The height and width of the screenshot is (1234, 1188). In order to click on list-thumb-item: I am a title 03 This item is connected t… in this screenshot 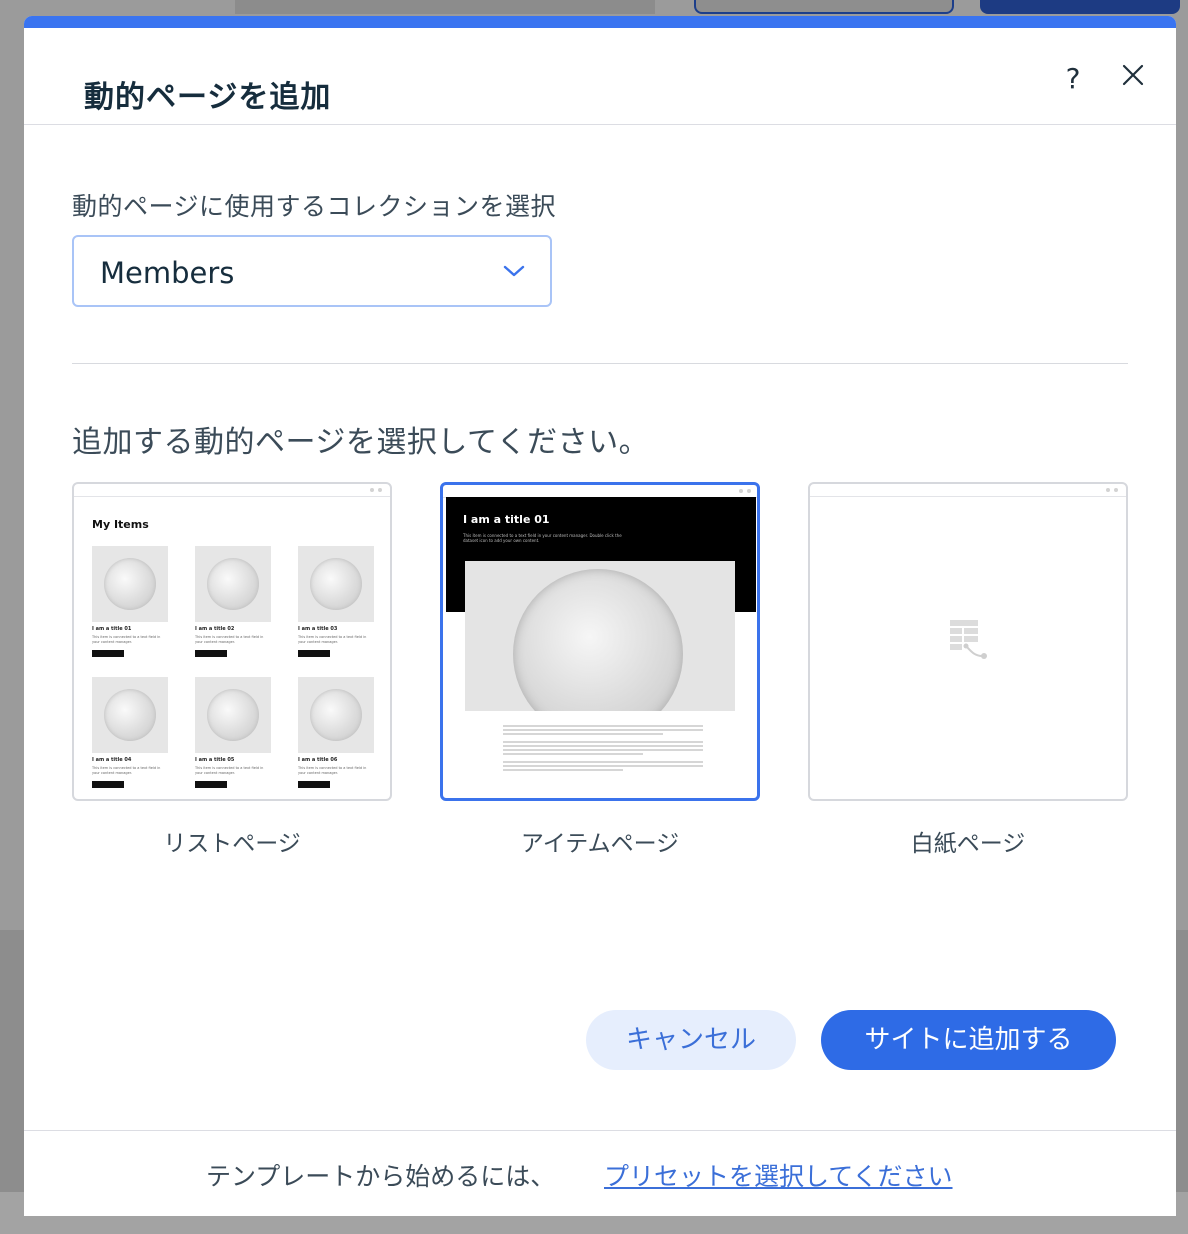, I will do `click(336, 601)`.